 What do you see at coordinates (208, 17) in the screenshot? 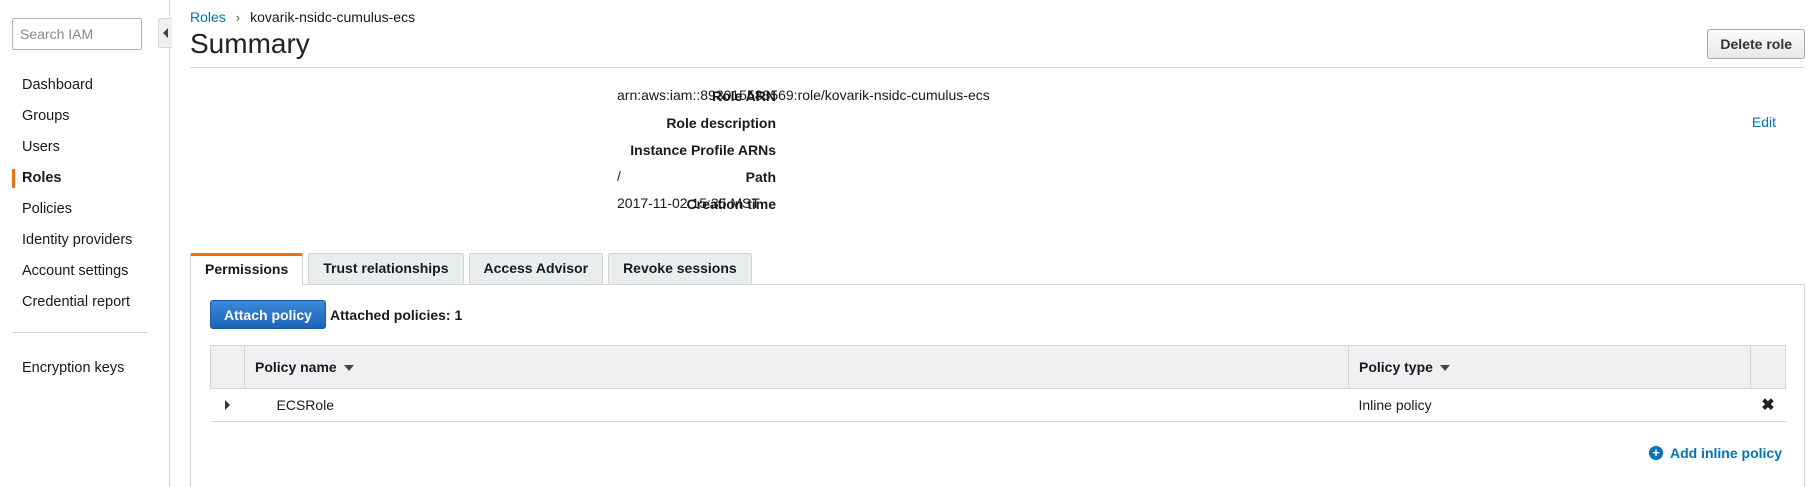
I see `breadcrumb-roles-link: Roles` at bounding box center [208, 17].